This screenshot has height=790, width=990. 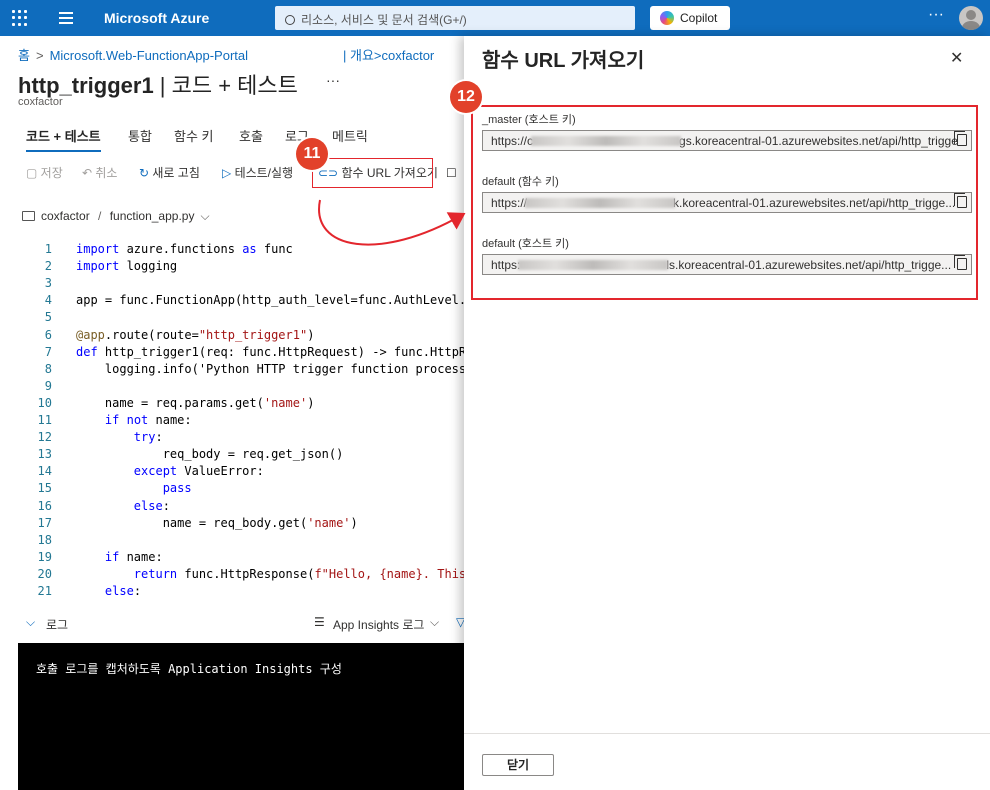 I want to click on line-number: 9, so click(x=48, y=385).